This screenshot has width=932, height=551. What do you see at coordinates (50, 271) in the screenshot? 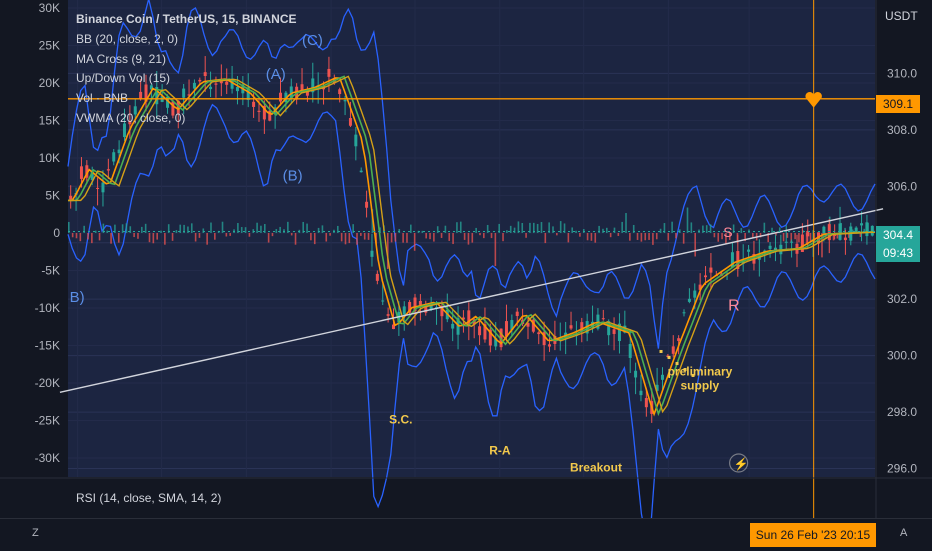
I see `y-tick-left-7: -5K` at bounding box center [50, 271].